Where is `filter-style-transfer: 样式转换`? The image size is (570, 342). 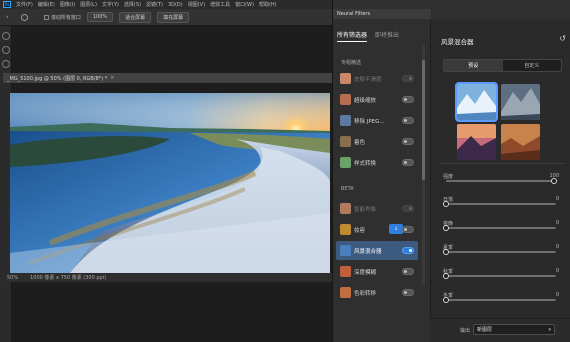
filter-style-transfer: 样式转换 is located at coordinates (377, 162).